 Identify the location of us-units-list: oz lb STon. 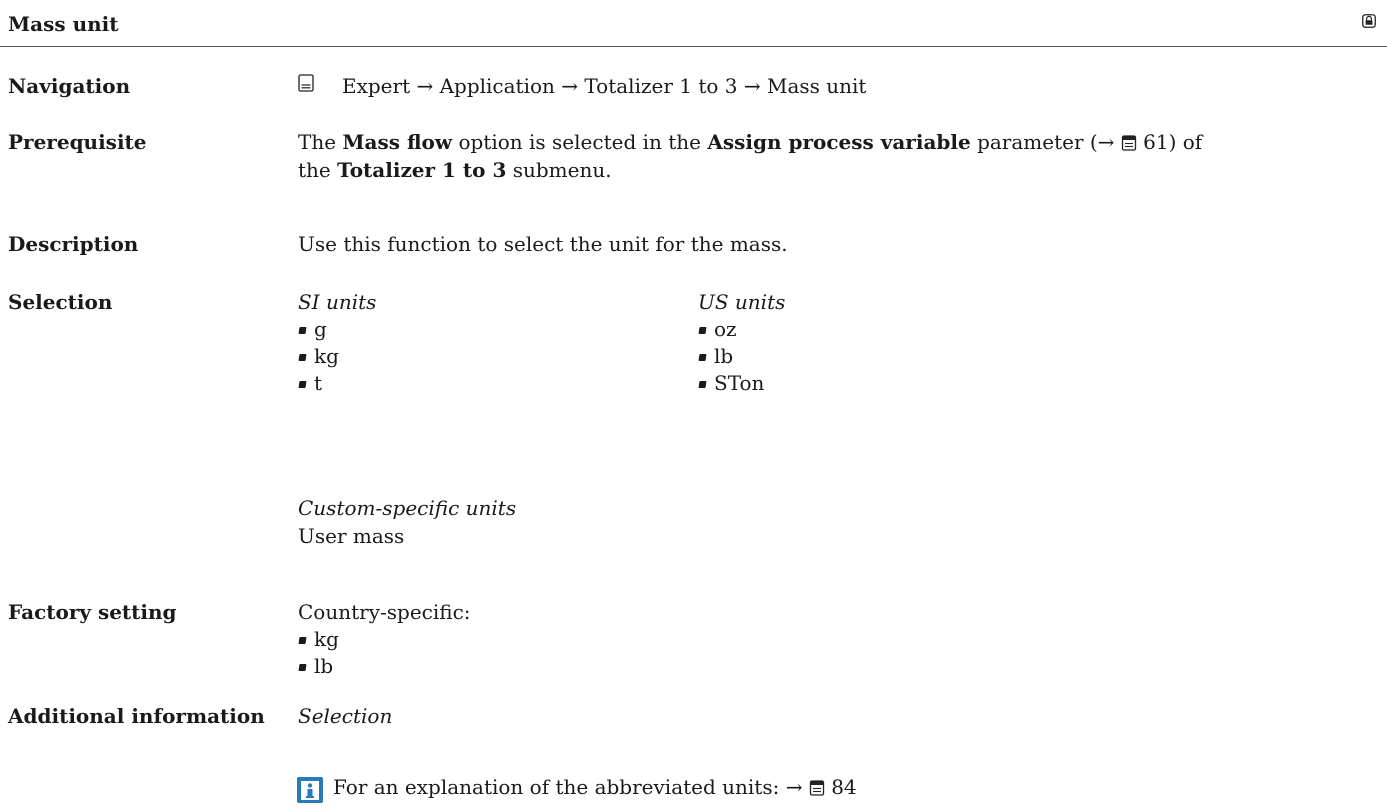
(741, 356).